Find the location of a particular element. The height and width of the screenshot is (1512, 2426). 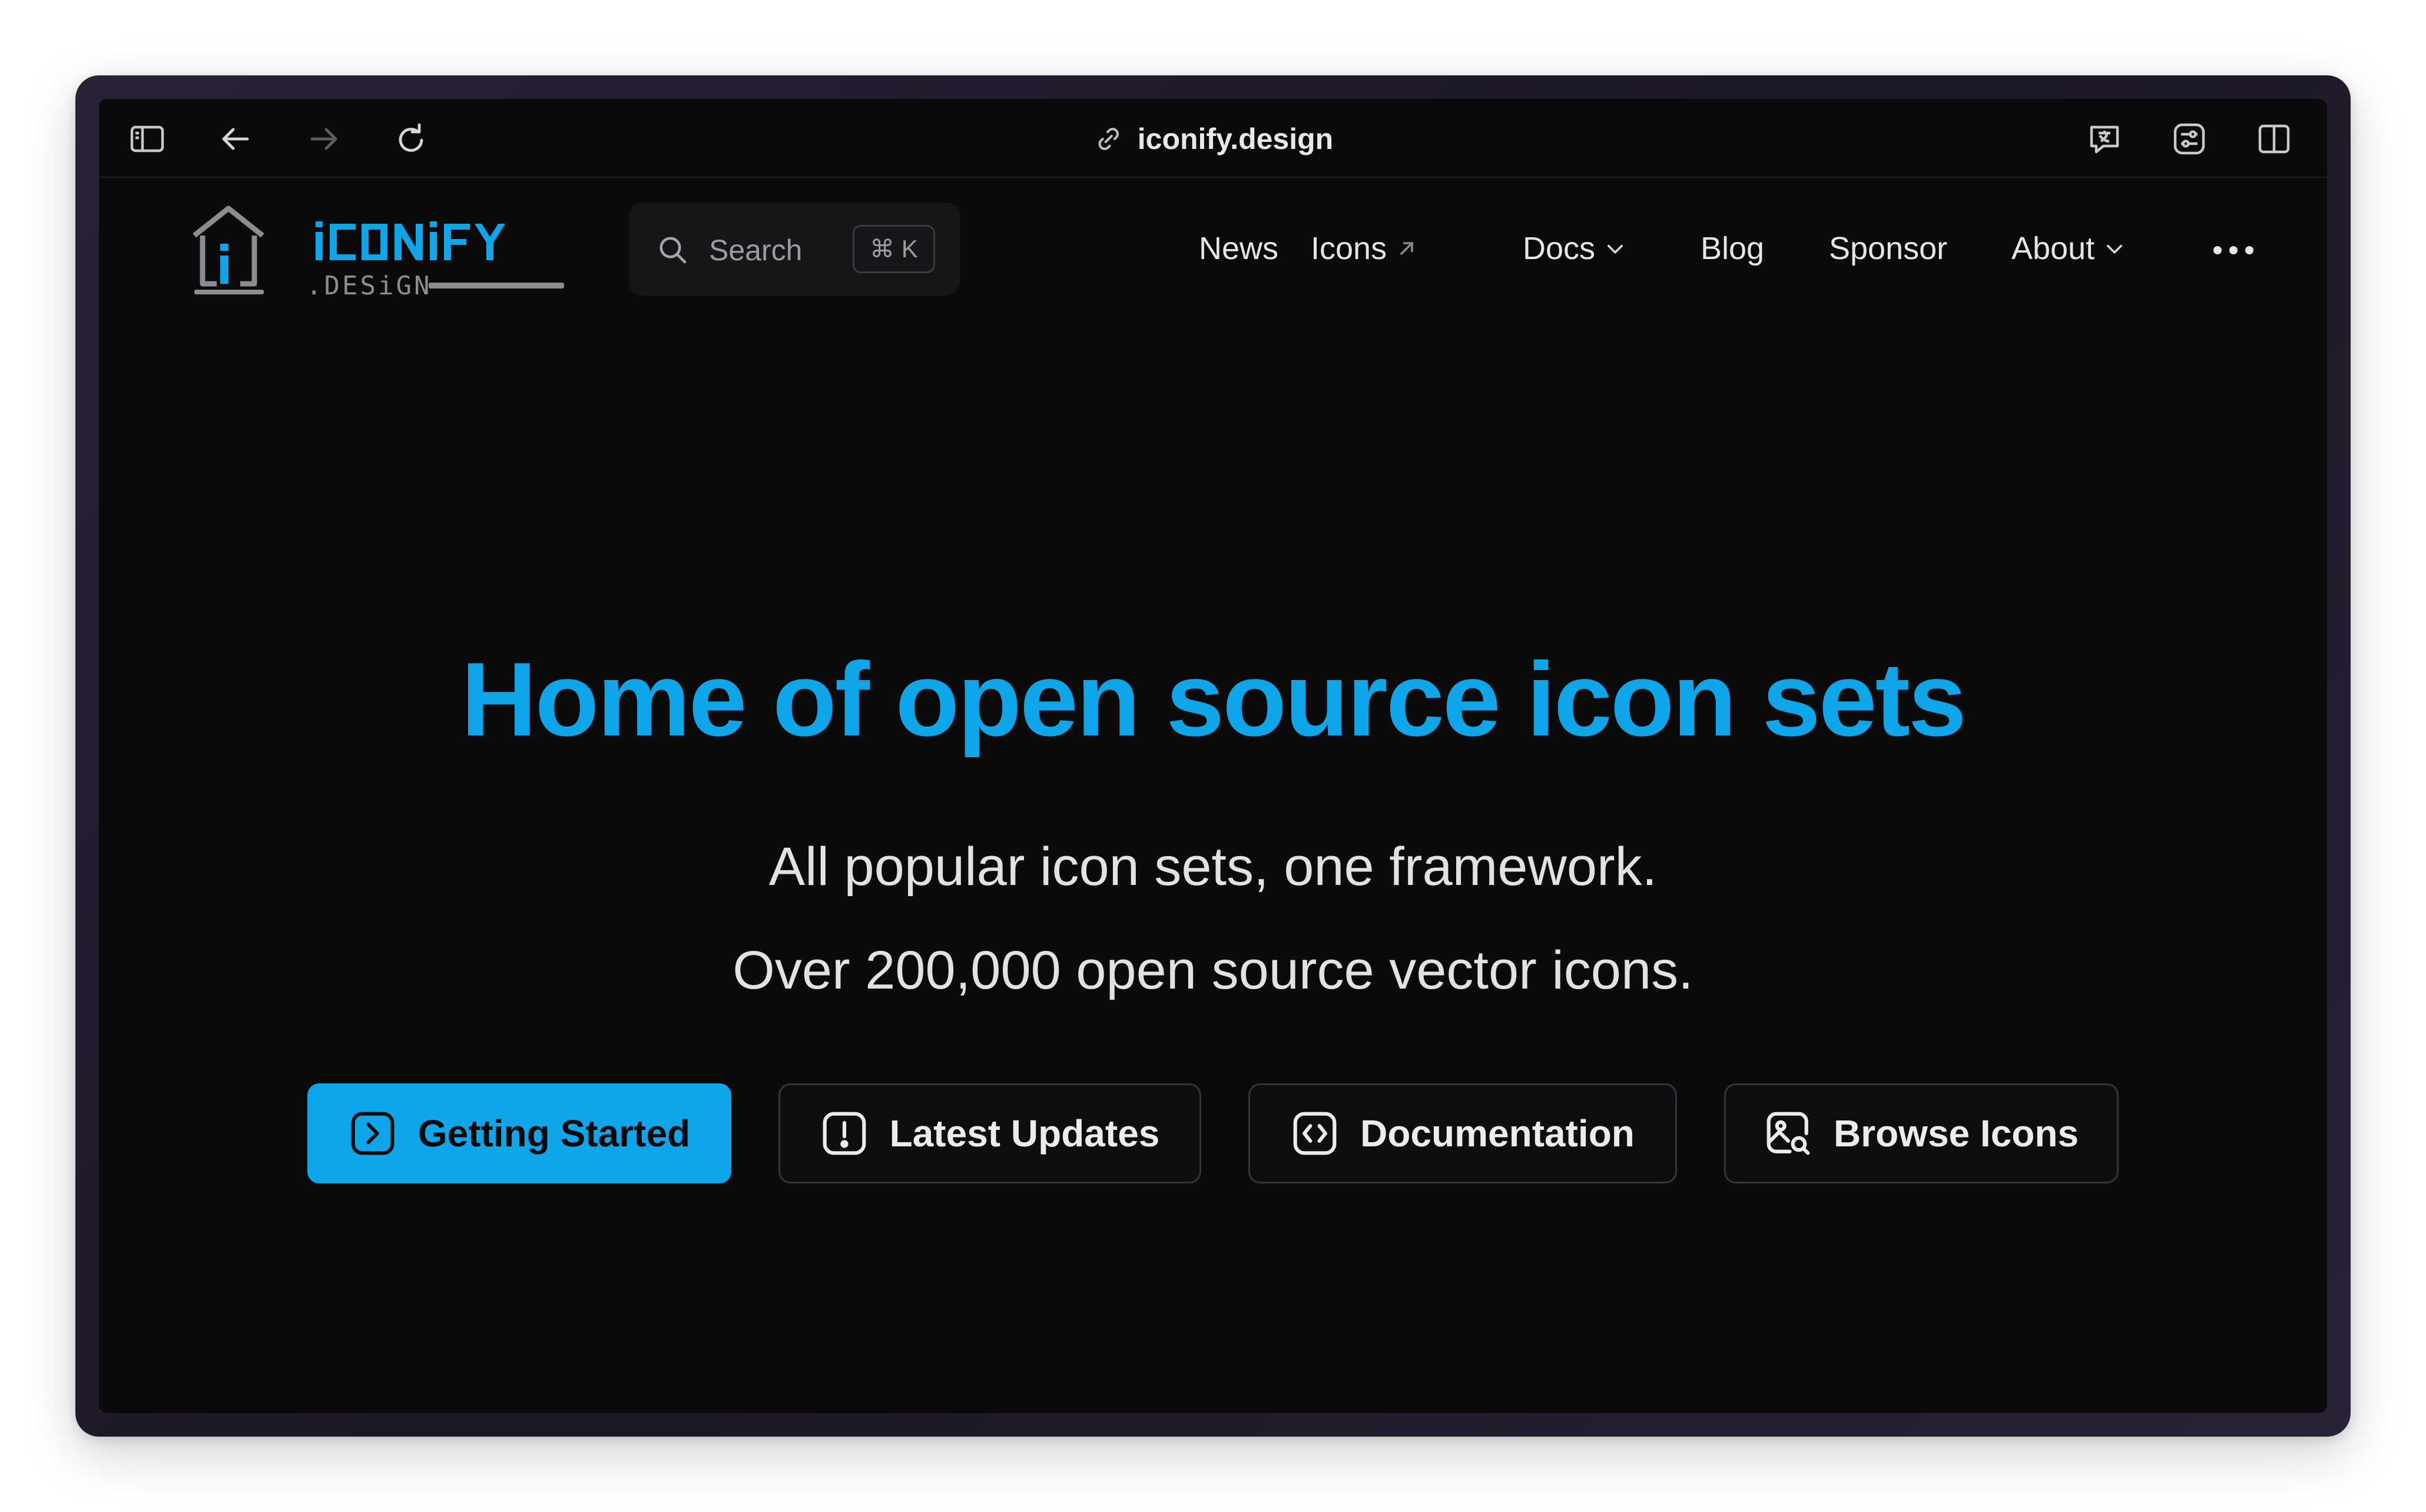

hero-subtitle-line1: All popular icon sets, one framework. is located at coordinates (1213, 867).